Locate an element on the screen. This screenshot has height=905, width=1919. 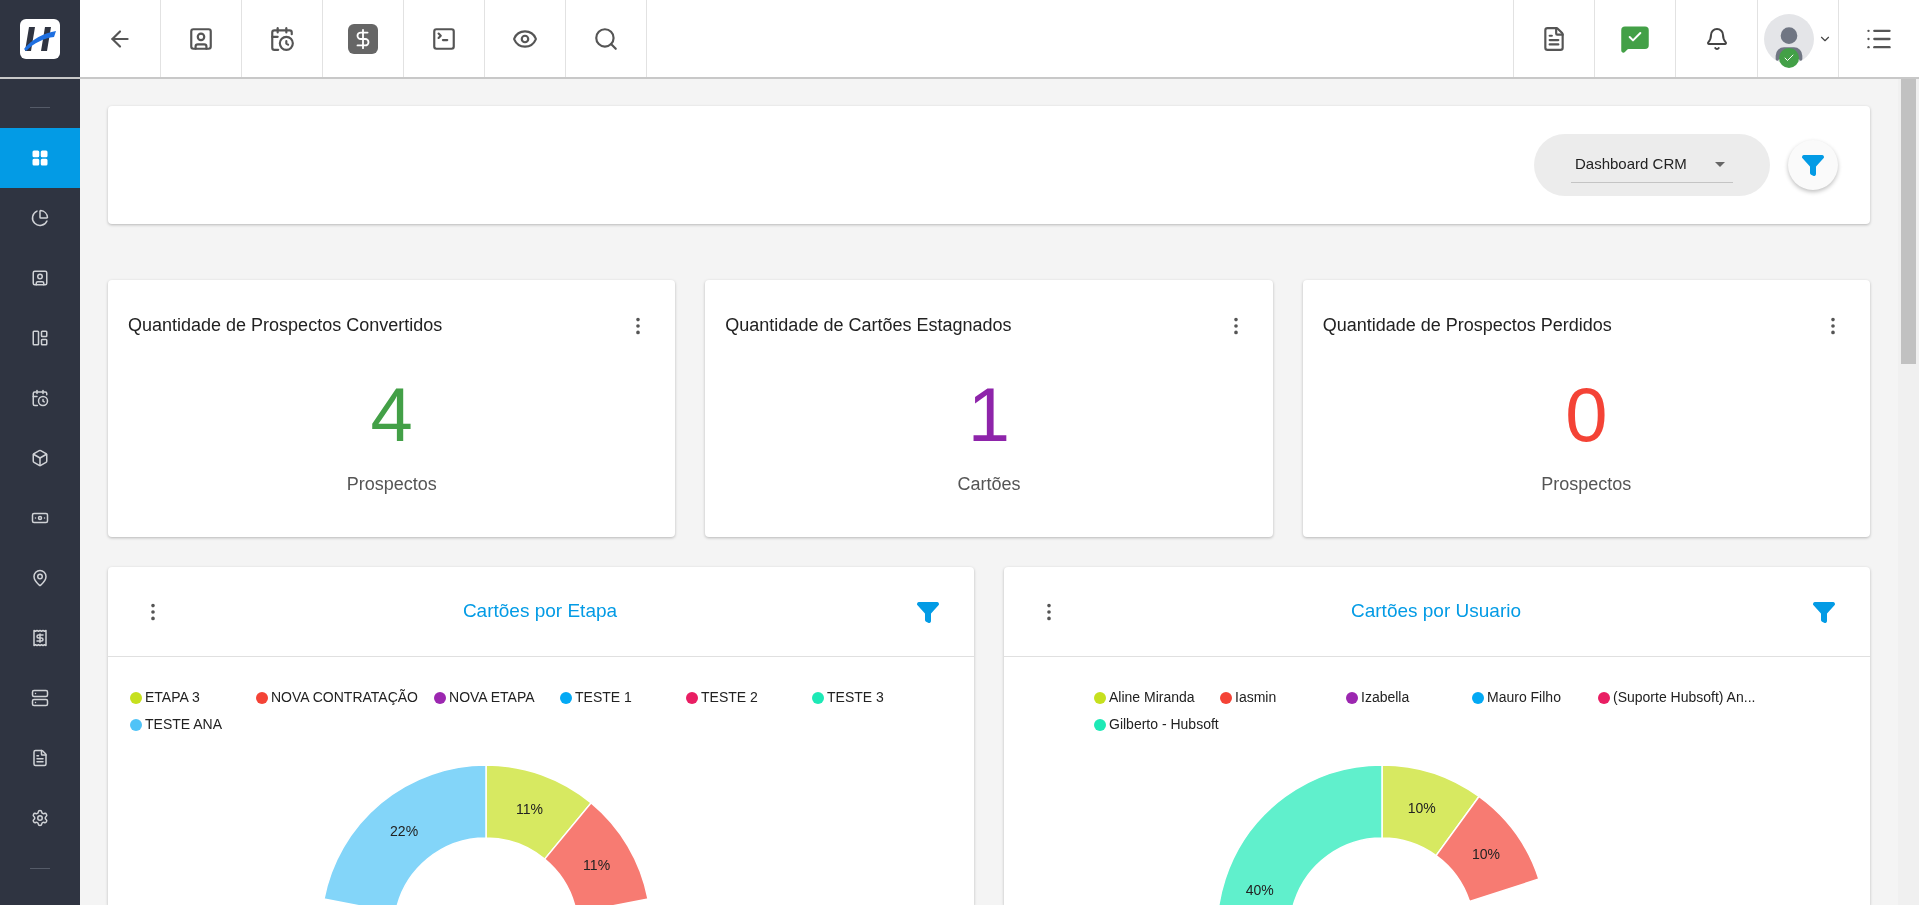
legend-label: Aline Miranda is located at coordinates (1152, 697).